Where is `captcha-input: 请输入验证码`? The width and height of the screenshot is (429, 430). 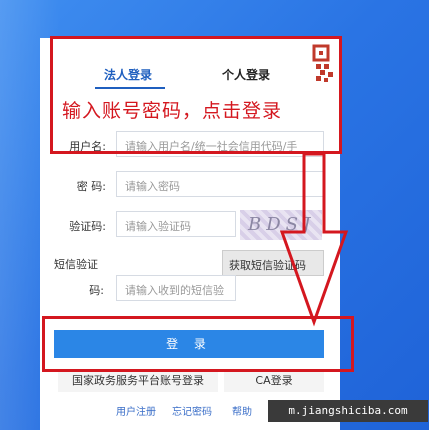 captcha-input: 请输入验证码 is located at coordinates (176, 224).